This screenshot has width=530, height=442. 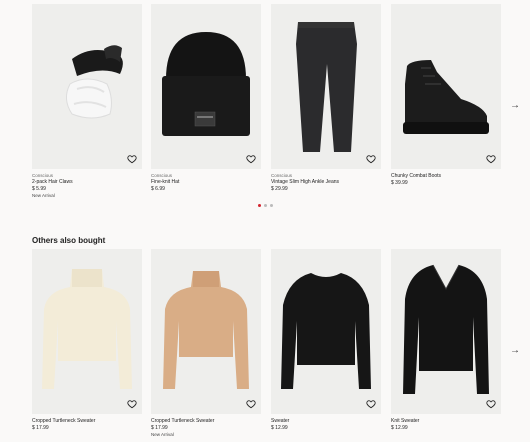 I want to click on product-image-hair-claws, so click(x=87, y=86).